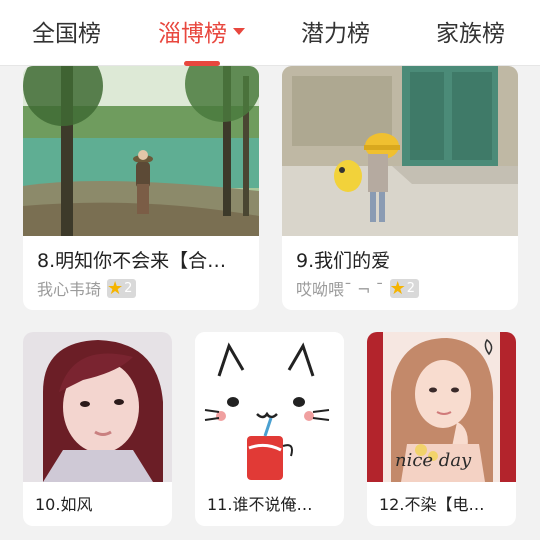 The width and height of the screenshot is (540, 540). What do you see at coordinates (69, 289) in the screenshot?
I see `author-name-8: 我心韦琦` at bounding box center [69, 289].